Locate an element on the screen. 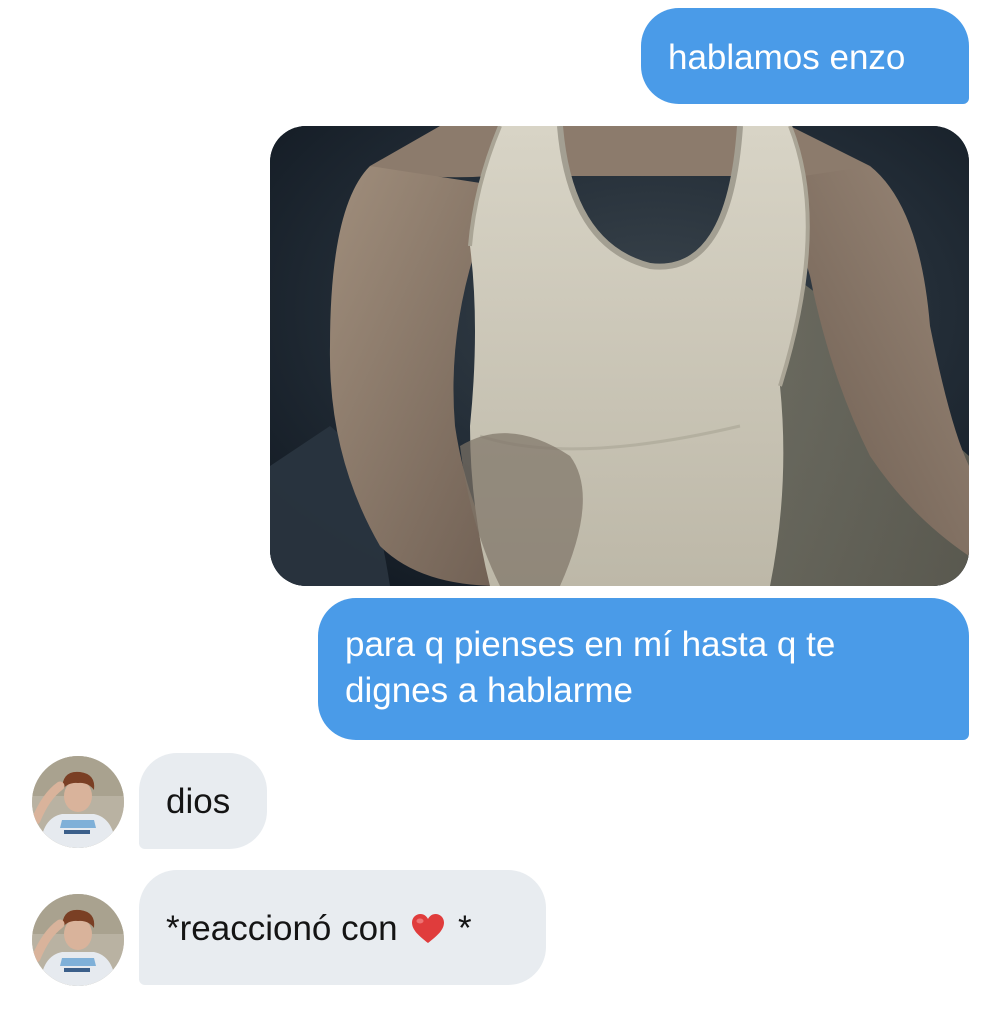 The image size is (1000, 1024). reaction-text-before: *reaccionó con is located at coordinates (282, 928).